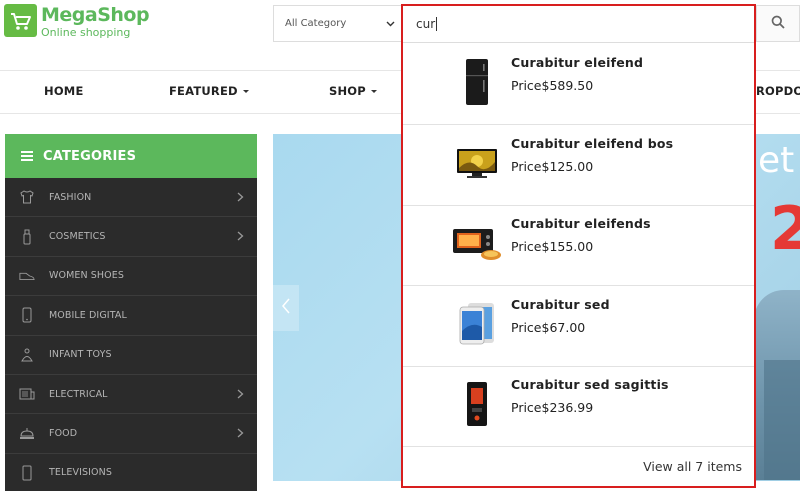  Describe the element at coordinates (131, 198) in the screenshot. I see `category-item-fashion: FASHION` at that location.